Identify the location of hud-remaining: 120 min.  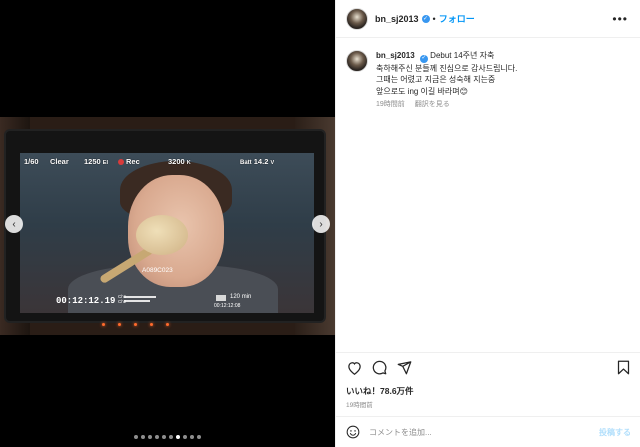
(240, 297).